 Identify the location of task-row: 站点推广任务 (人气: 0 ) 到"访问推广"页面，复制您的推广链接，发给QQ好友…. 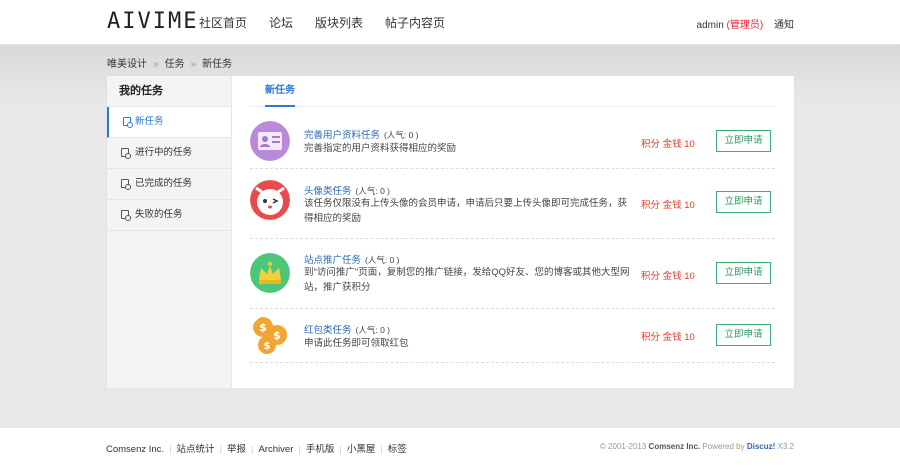
(512, 273).